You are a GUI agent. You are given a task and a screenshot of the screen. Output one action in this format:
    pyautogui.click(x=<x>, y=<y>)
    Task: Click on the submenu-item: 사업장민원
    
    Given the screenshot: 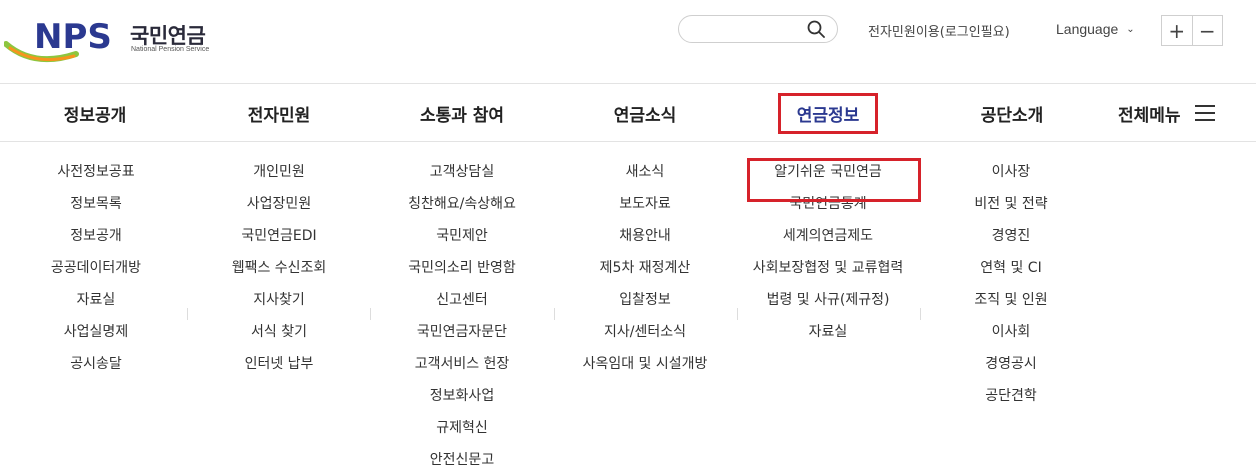 What is the action you would take?
    pyautogui.click(x=279, y=204)
    